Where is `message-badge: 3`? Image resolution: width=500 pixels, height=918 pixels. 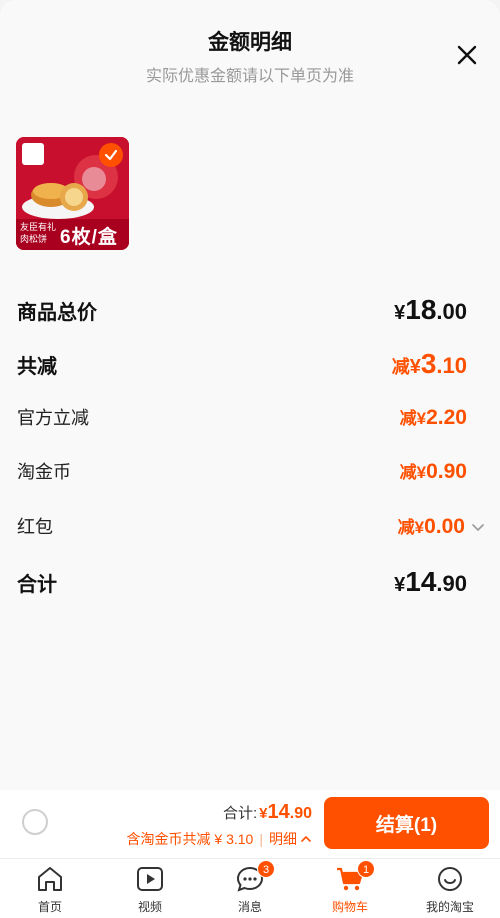 message-badge: 3 is located at coordinates (266, 869).